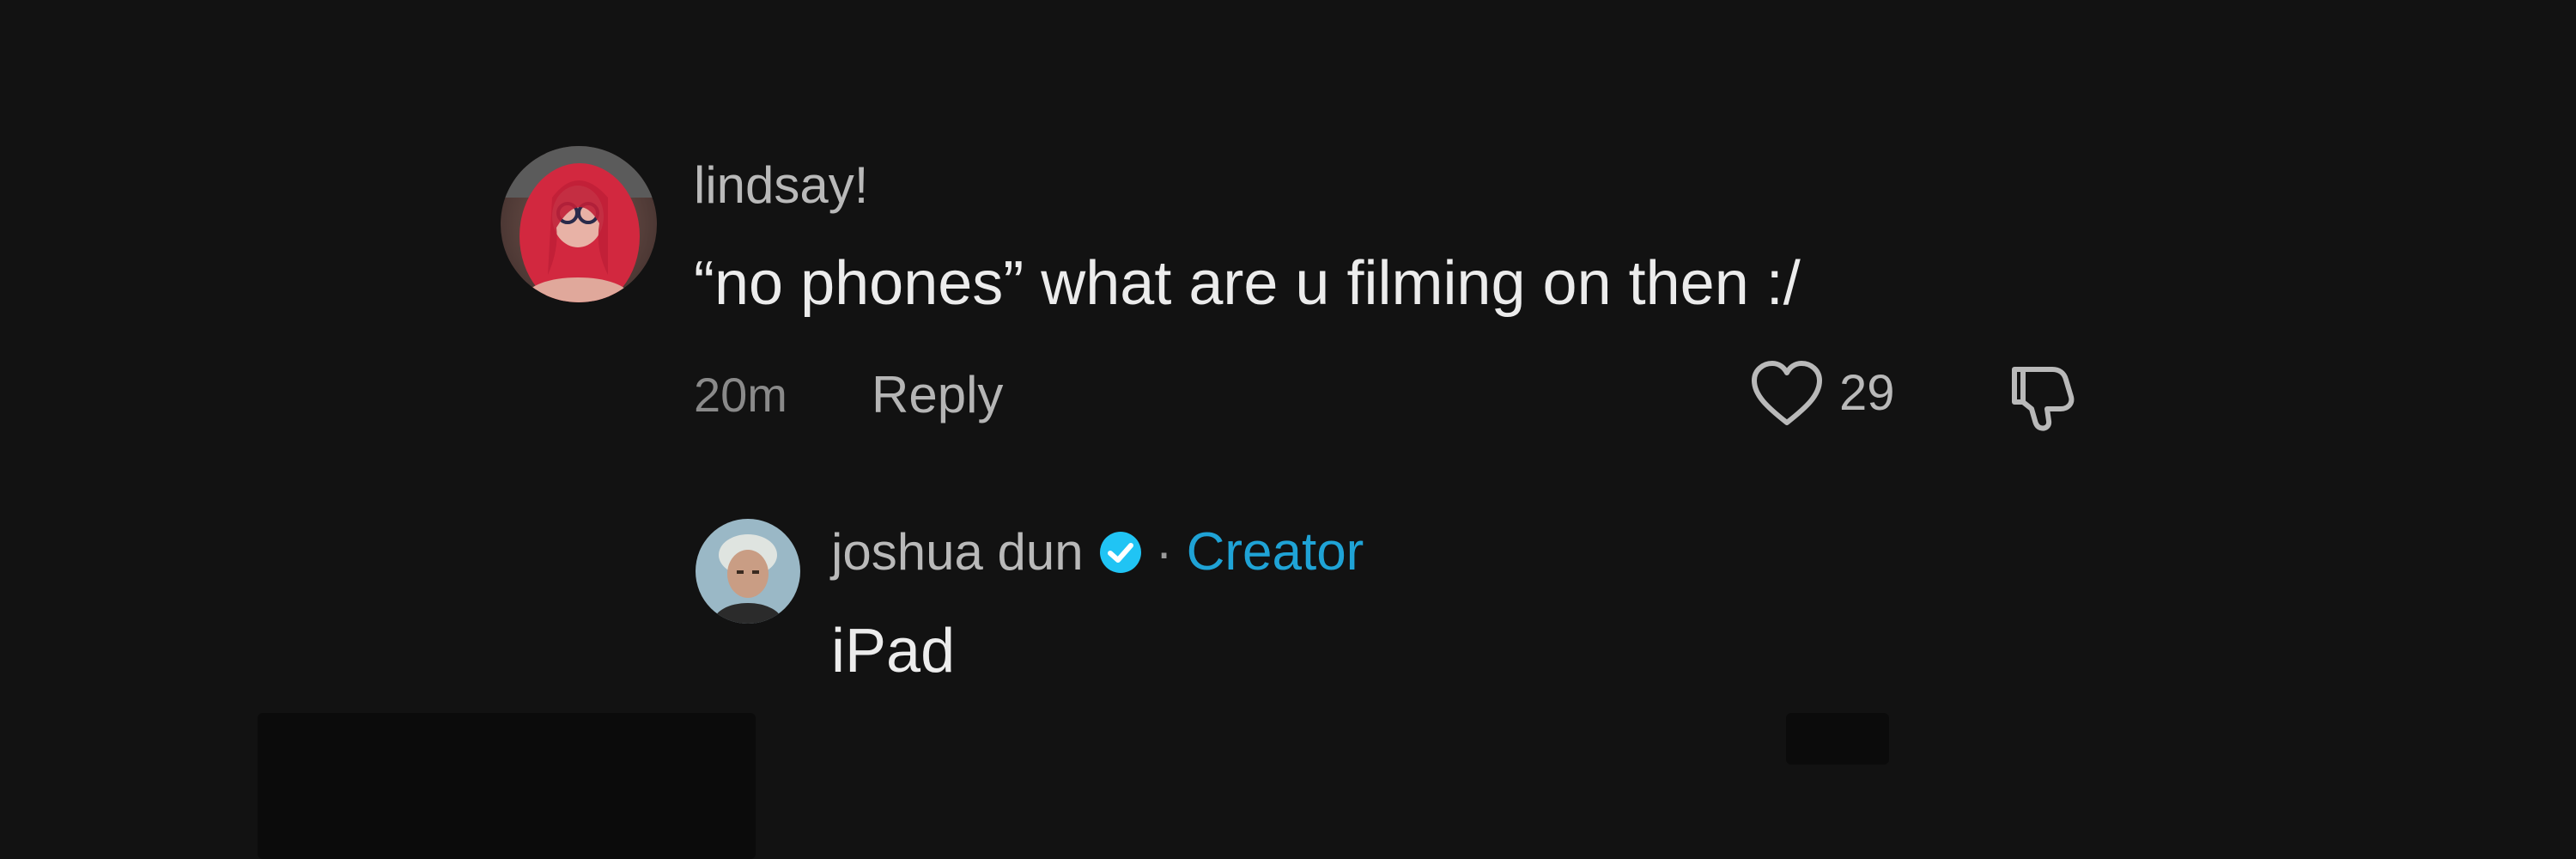  I want to click on reply-header: joshua dun · Creator, so click(1097, 552).